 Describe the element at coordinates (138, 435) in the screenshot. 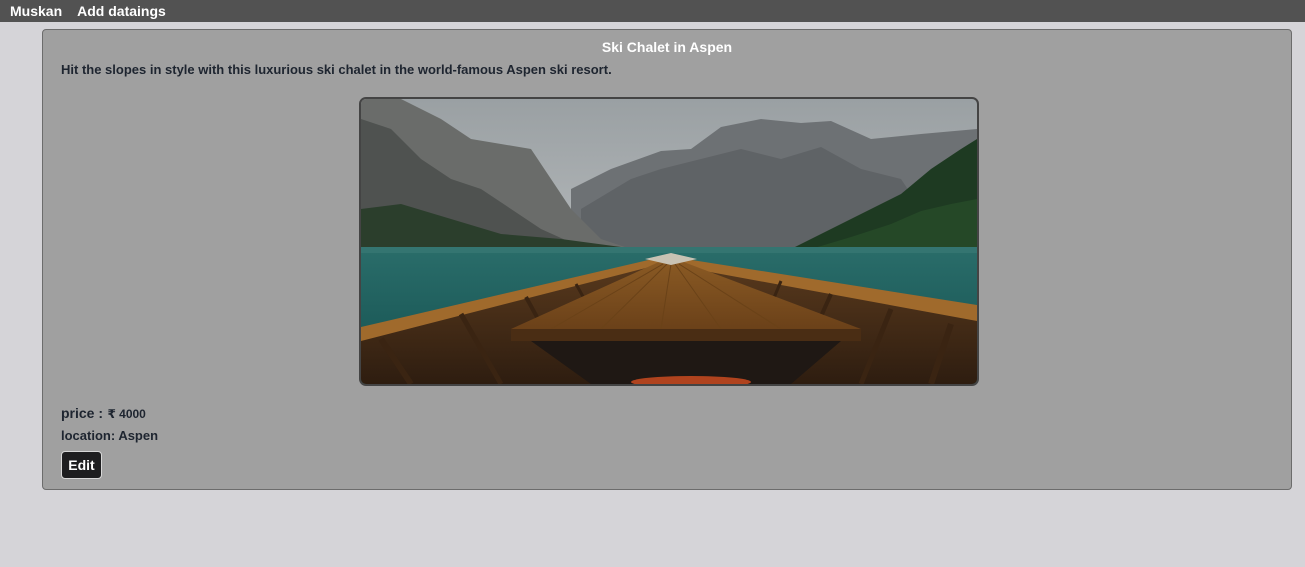

I see `location-value: Aspen` at that location.